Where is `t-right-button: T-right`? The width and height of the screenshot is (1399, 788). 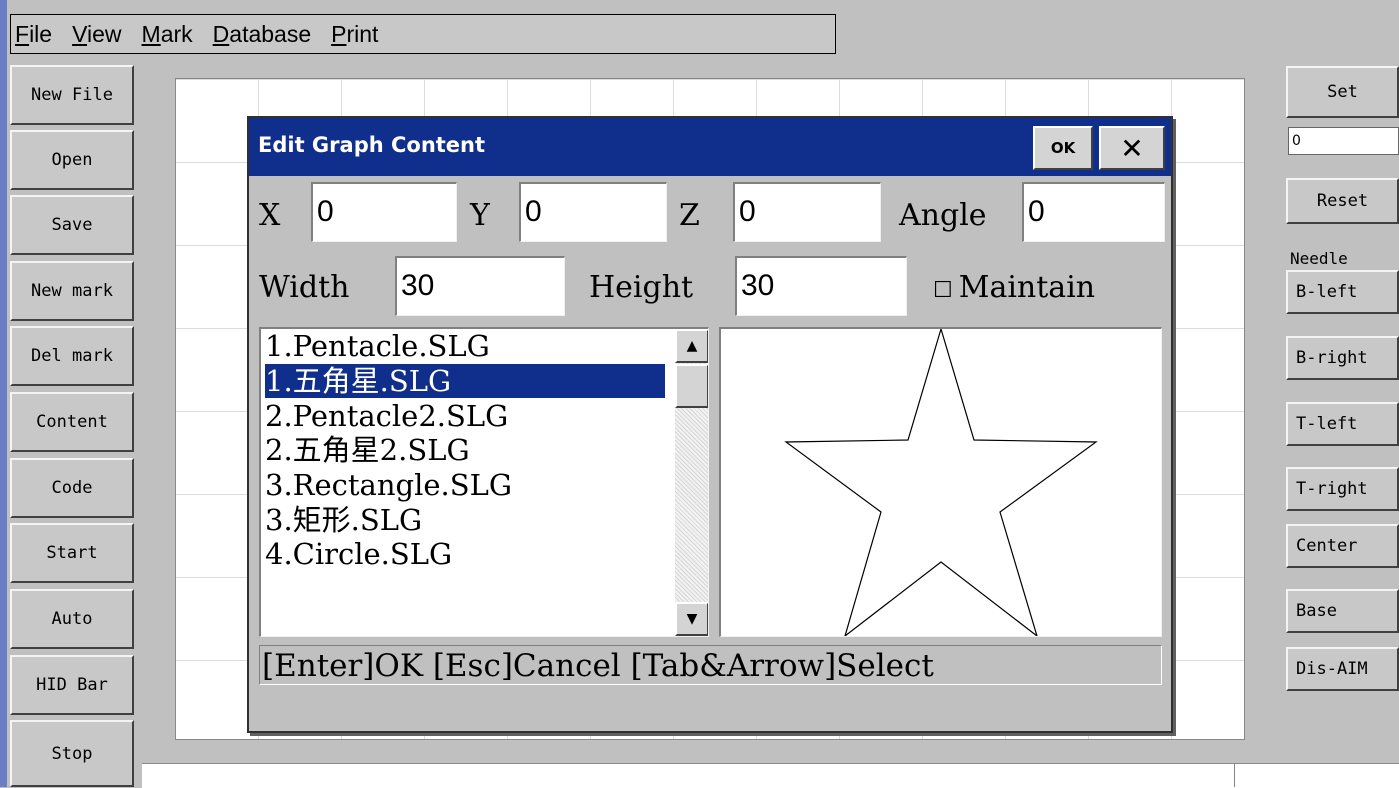 t-right-button: T-right is located at coordinates (1342, 489).